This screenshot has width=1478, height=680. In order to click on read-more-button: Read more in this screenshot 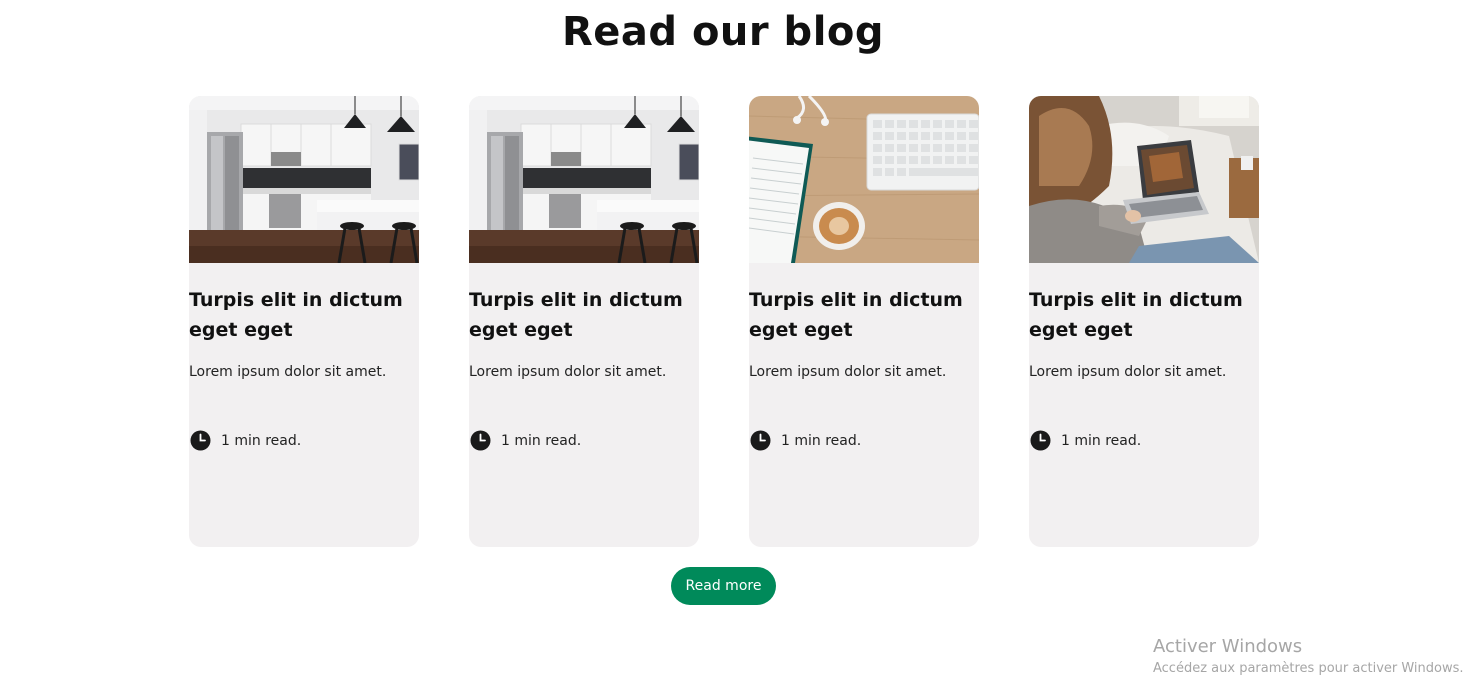, I will do `click(723, 586)`.